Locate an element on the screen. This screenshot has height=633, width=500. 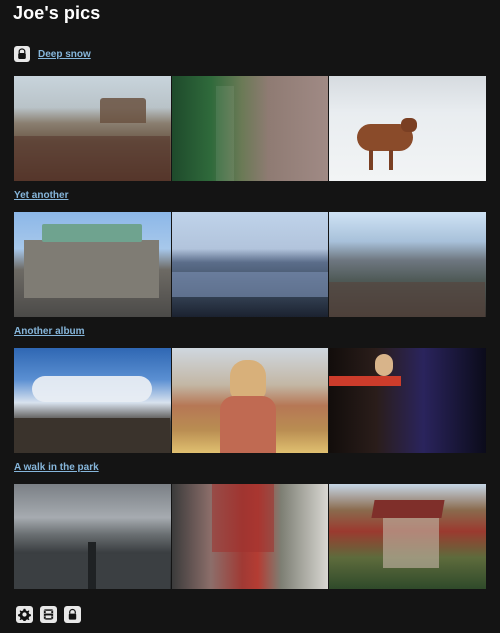
album-link-a-walk-in-the-park: A walk in the park is located at coordinates (56, 467).